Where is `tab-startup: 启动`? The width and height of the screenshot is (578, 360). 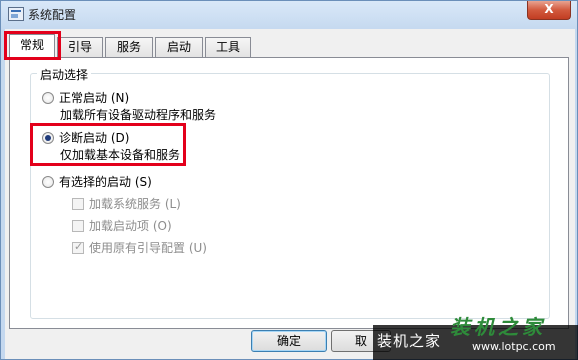
tab-startup: 启动 is located at coordinates (179, 47).